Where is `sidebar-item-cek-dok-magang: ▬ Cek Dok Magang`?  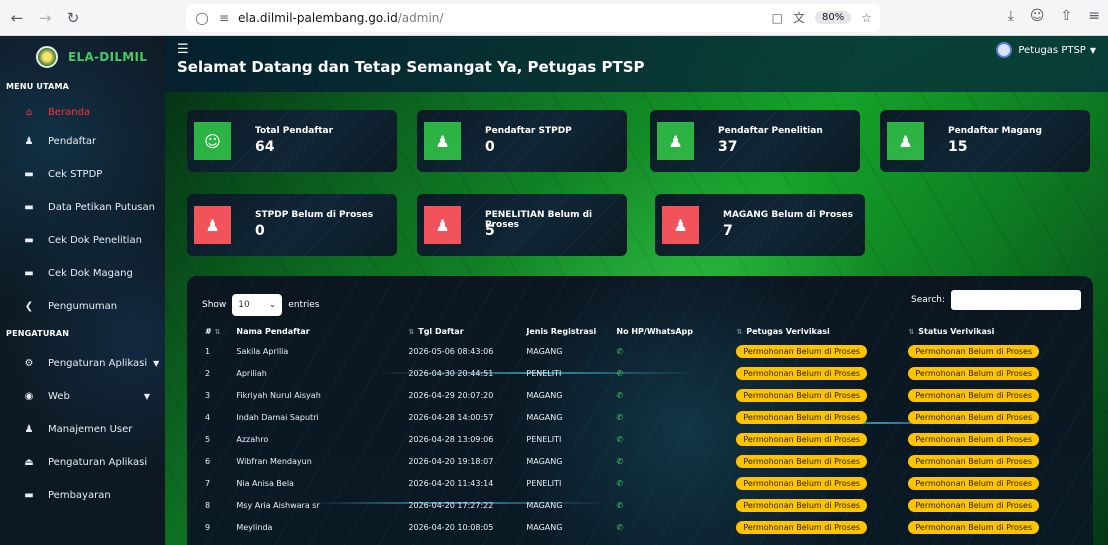 sidebar-item-cek-dok-magang: ▬ Cek Dok Magang is located at coordinates (82, 273).